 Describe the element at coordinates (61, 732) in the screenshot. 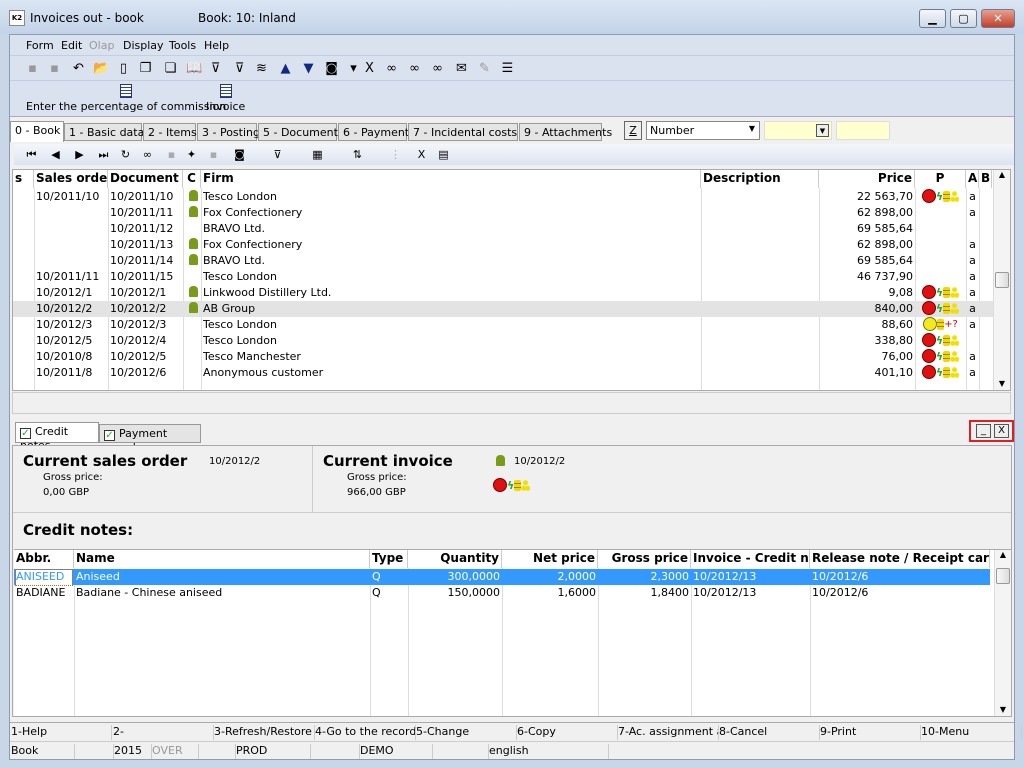

I see `fkey-1: 1-Help` at that location.